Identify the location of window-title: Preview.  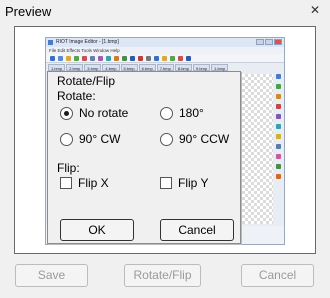
(28, 11).